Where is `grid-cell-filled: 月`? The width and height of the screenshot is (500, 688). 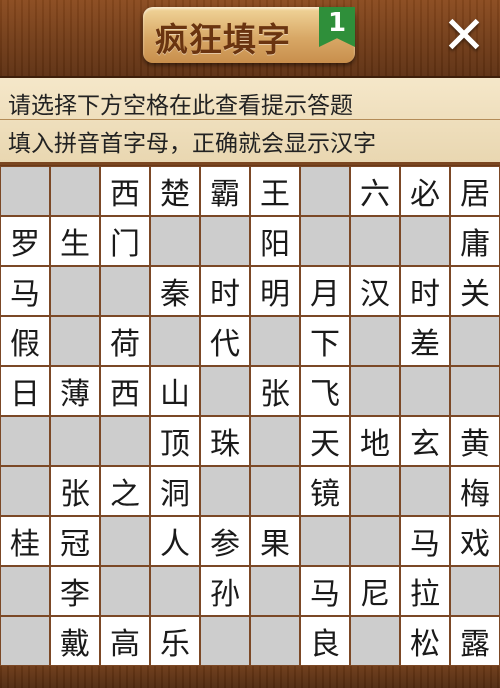
grid-cell-filled: 月 is located at coordinates (325, 291).